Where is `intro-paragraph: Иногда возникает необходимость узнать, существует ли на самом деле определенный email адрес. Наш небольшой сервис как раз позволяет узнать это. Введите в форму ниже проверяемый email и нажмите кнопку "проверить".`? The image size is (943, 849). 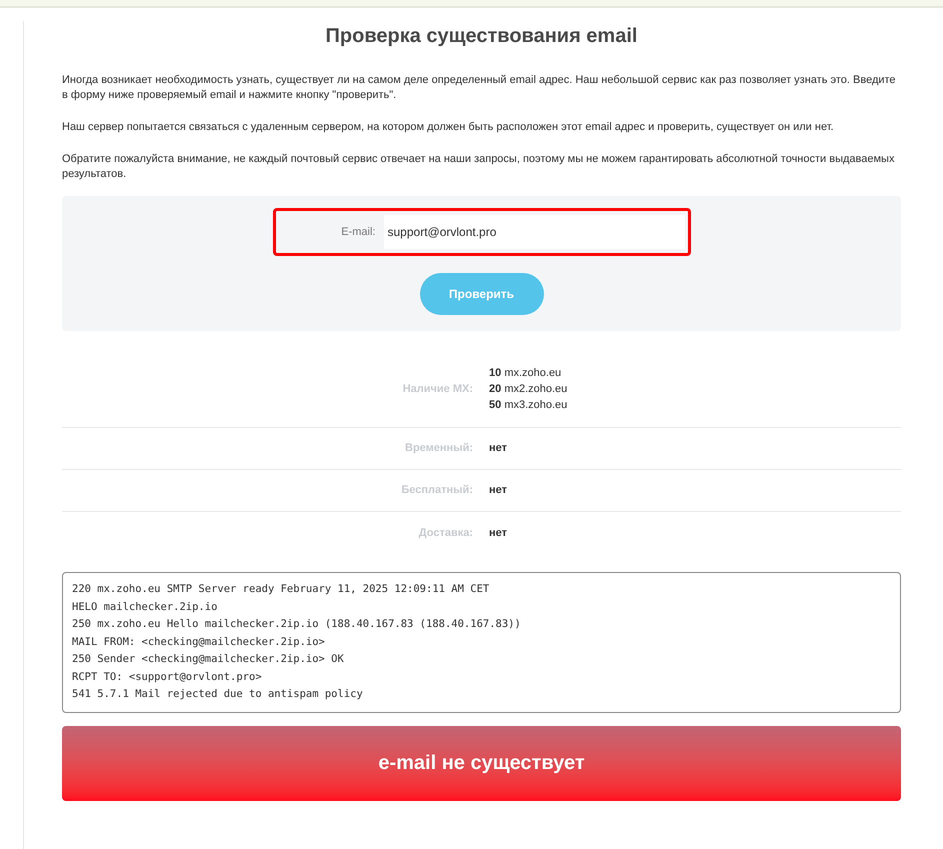 intro-paragraph: Иногда возникает необходимость узнать, существует ли на самом деле определенный email адрес. Наш небольшой сервис как раз позволяет узнать это. Введите в форму ниже проверяемый email и нажмите кнопку "проверить". is located at coordinates (479, 88).